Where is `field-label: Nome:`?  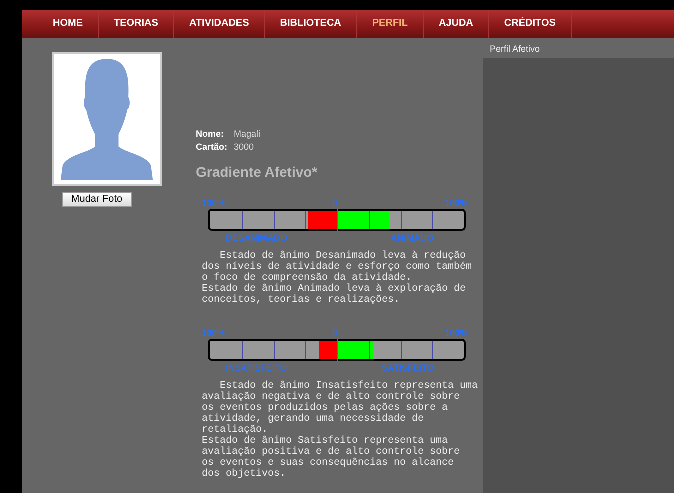
field-label: Nome: is located at coordinates (211, 134).